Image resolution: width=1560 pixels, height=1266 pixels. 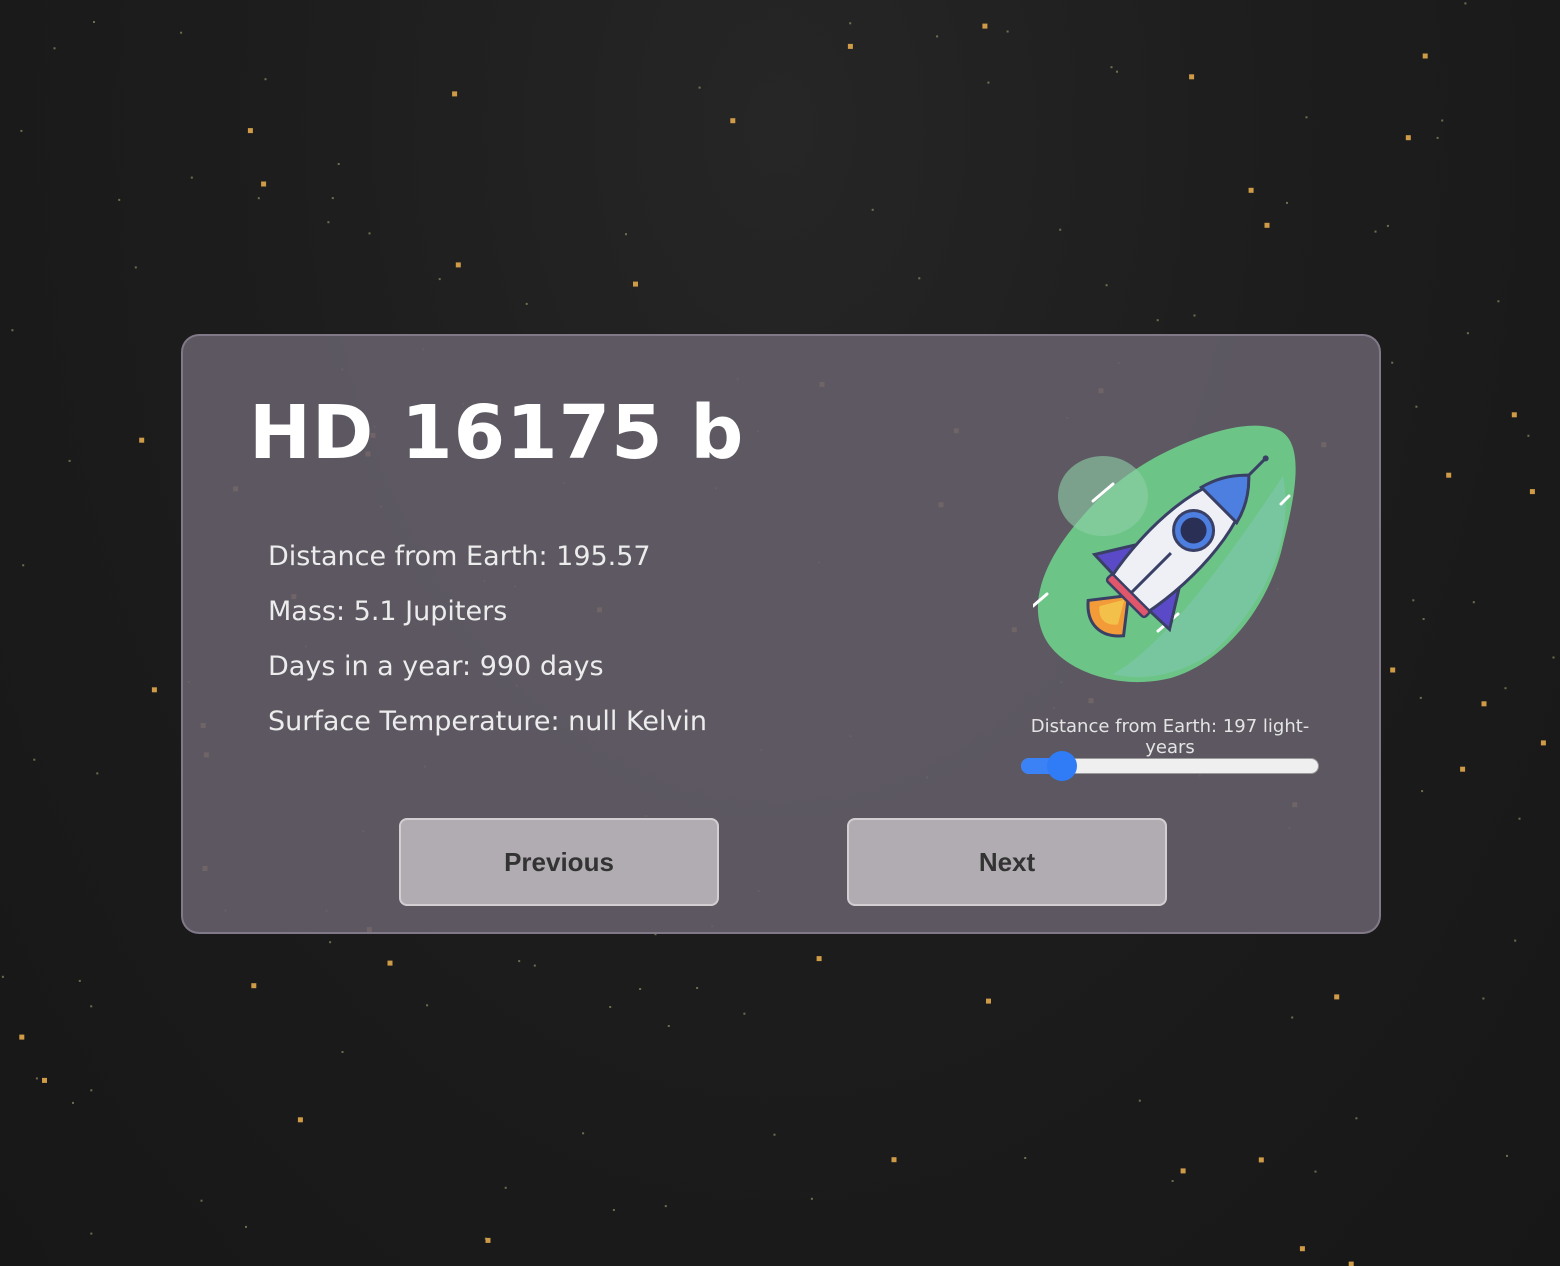 I want to click on planet-title: HD 16175 b, so click(x=497, y=433).